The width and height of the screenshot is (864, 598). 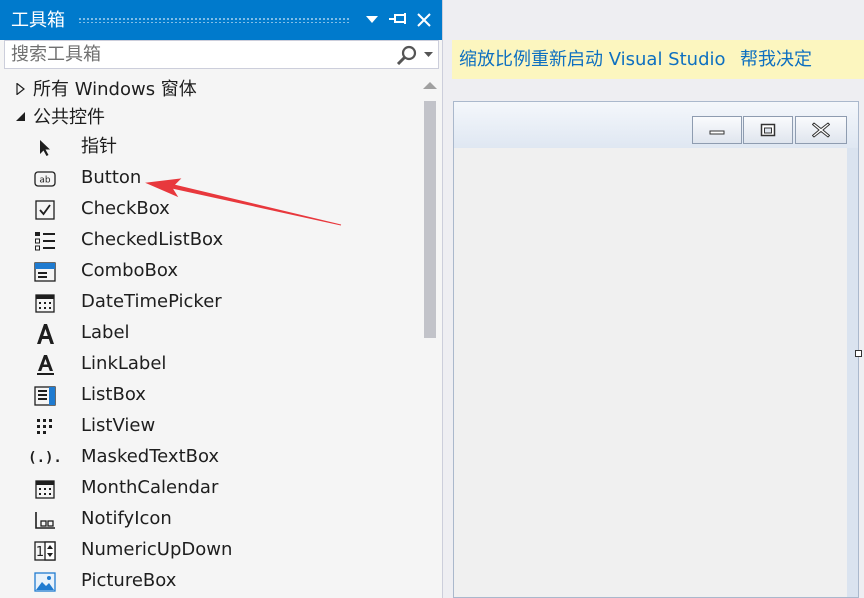 I want to click on item-label: ComboBox, so click(x=130, y=270).